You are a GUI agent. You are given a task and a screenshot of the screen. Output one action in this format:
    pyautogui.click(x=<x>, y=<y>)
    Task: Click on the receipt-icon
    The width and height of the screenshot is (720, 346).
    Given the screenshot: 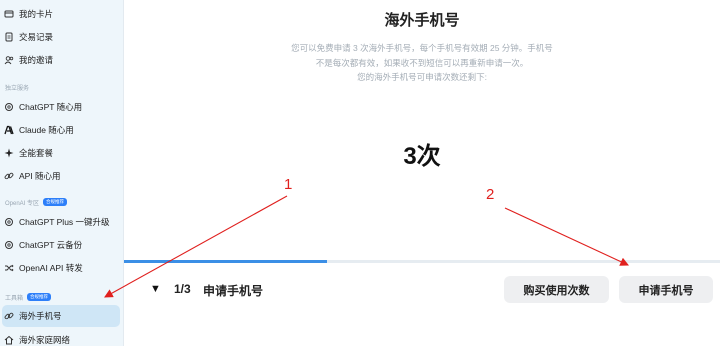 What is the action you would take?
    pyautogui.click(x=9, y=37)
    